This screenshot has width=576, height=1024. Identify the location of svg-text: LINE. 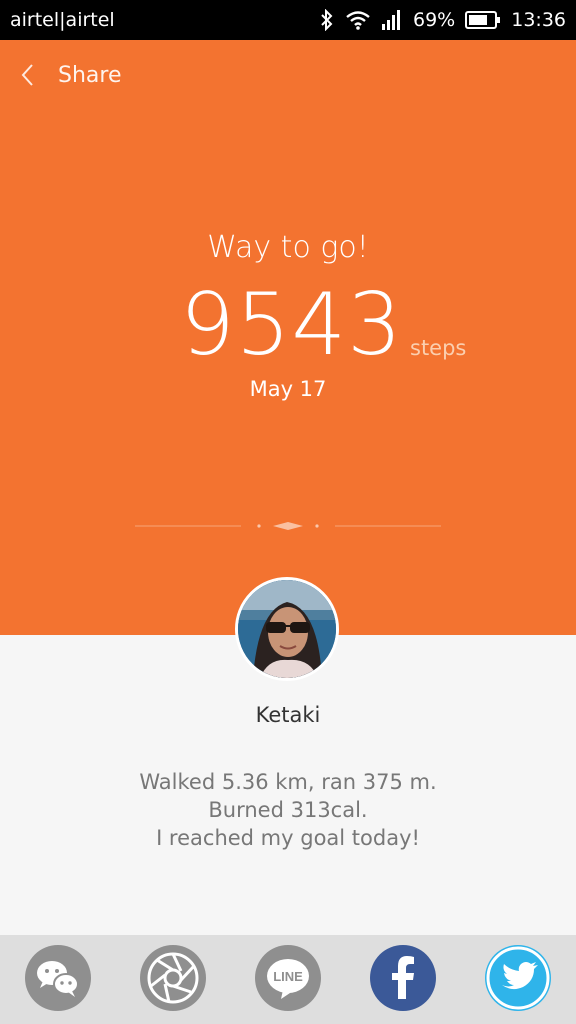
(288, 976).